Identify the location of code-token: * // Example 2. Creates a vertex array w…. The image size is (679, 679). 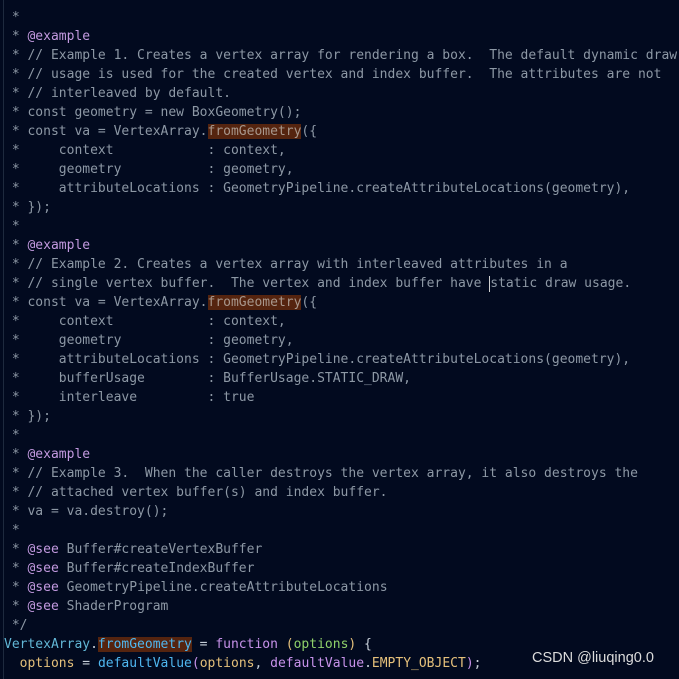
(286, 264).